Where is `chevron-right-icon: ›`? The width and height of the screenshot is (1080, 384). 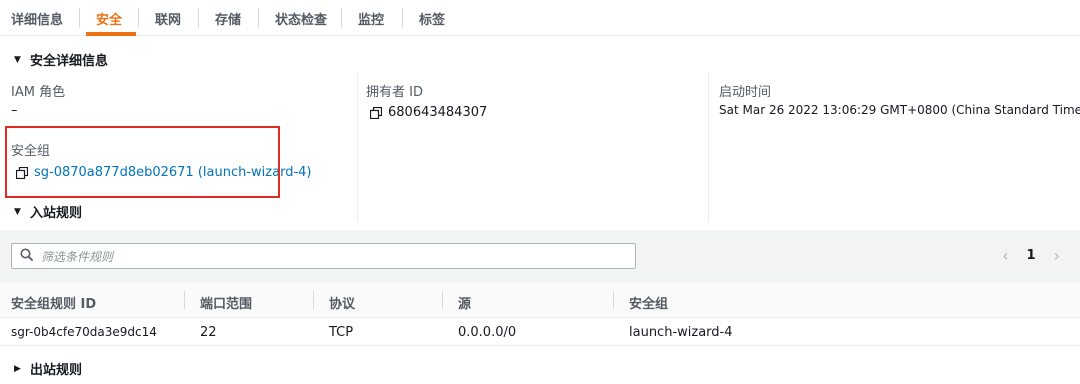
chevron-right-icon: › is located at coordinates (1057, 255).